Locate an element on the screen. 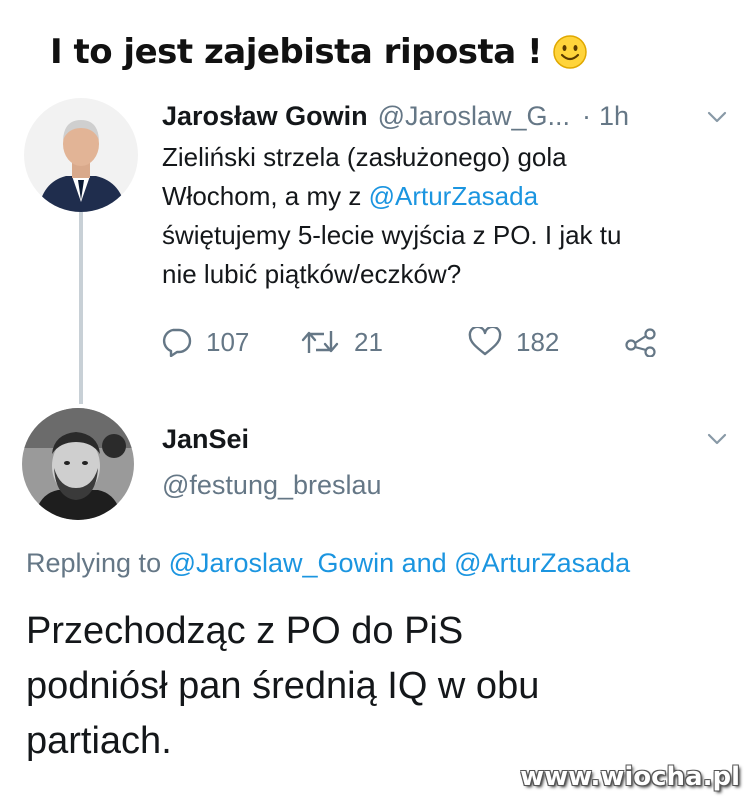 Image resolution: width=750 pixels, height=800 pixels. tweet-body-line: Włochom, a my z @ArturZasada is located at coordinates (442, 196).